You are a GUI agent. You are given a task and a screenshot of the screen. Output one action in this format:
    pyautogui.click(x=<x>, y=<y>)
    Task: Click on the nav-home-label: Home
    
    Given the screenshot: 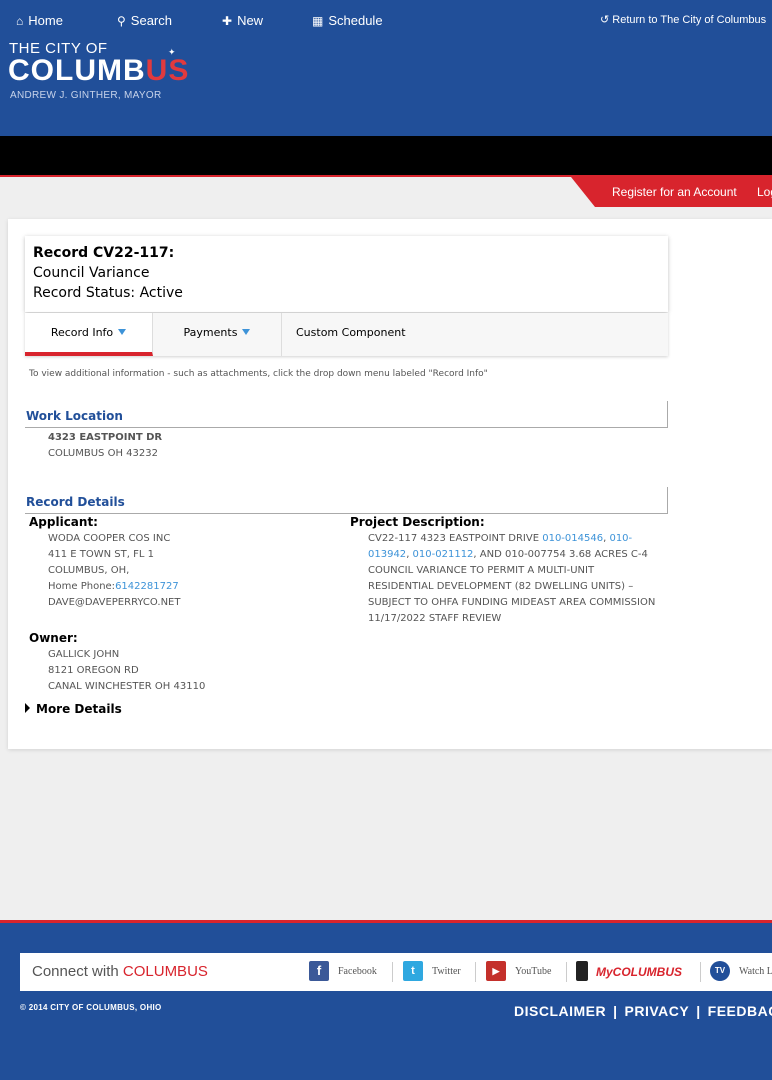 What is the action you would take?
    pyautogui.click(x=45, y=20)
    